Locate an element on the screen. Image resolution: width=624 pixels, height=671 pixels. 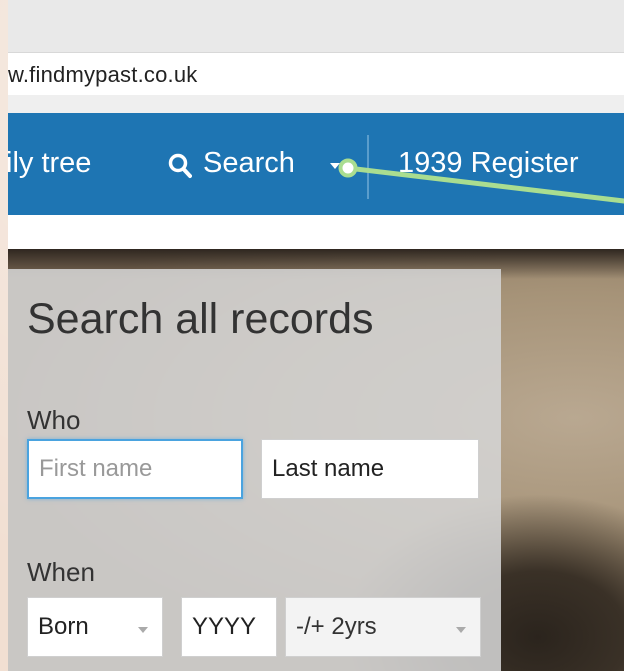
nav-family-tree: ily tree is located at coordinates (48, 163).